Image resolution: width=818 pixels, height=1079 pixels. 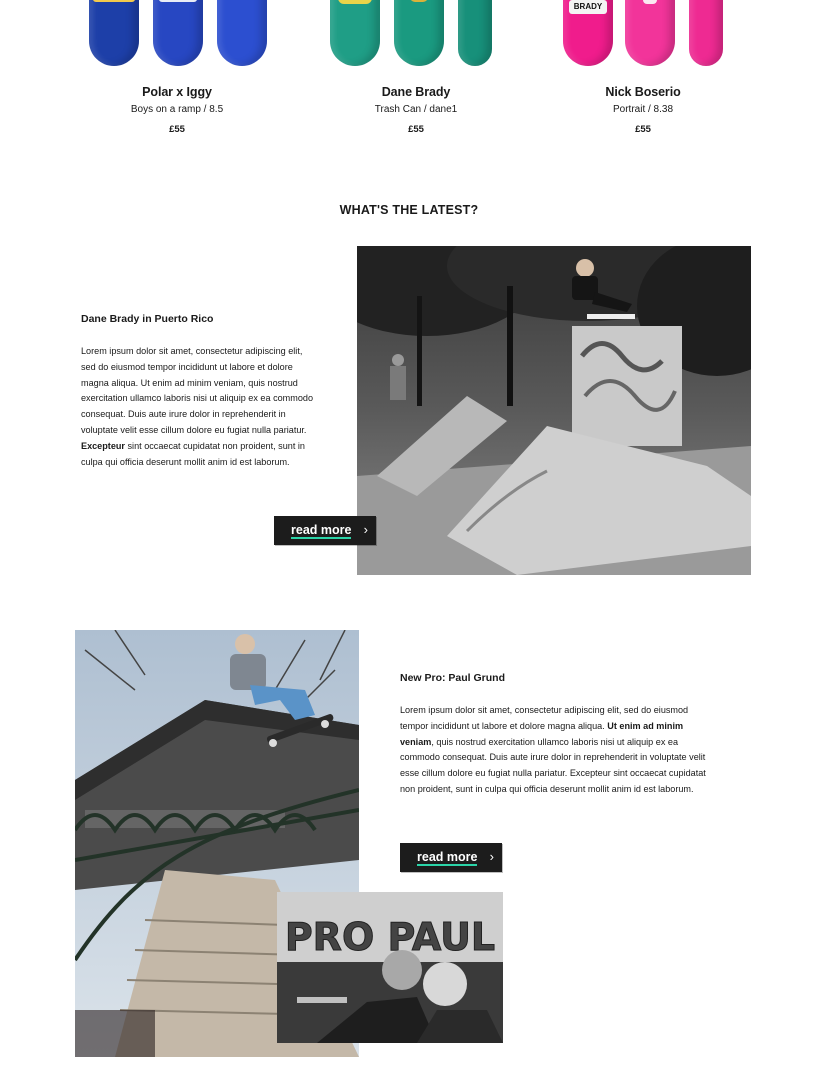 What do you see at coordinates (643, 109) in the screenshot?
I see `product-variant: Portrait / 8.38` at bounding box center [643, 109].